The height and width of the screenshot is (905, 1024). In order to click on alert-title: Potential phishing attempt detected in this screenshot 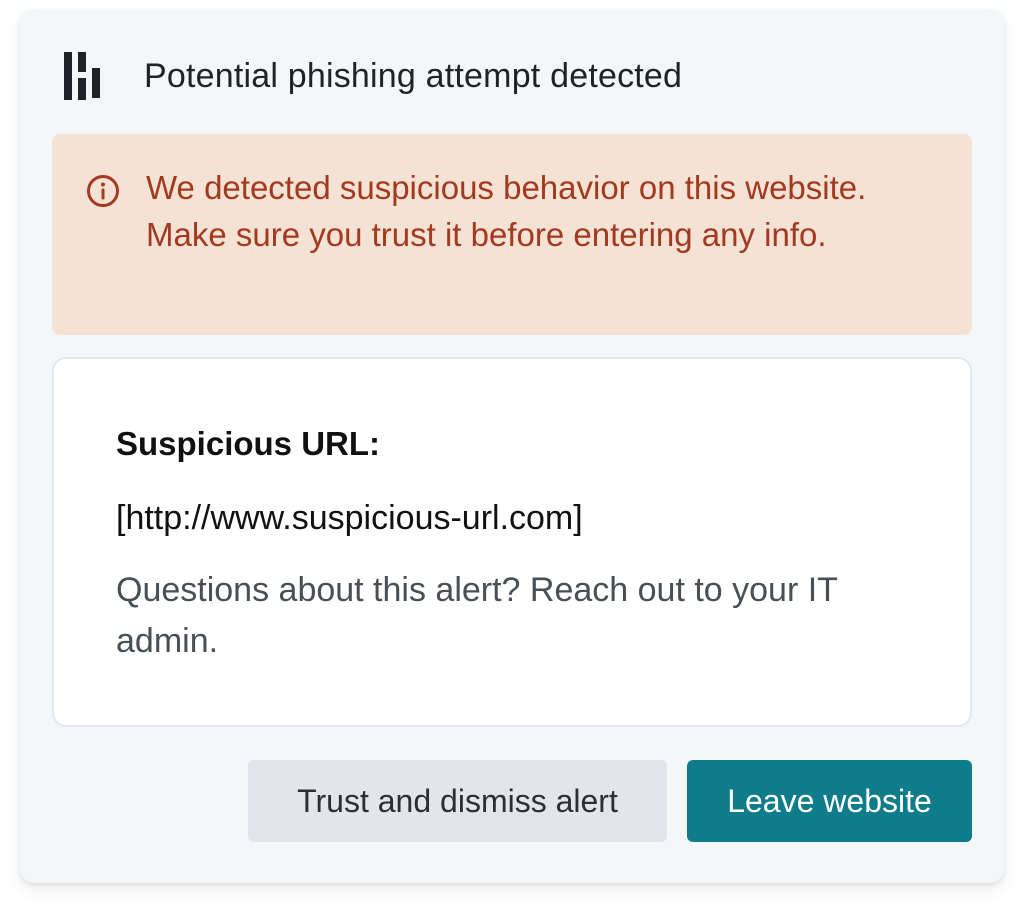, I will do `click(413, 75)`.